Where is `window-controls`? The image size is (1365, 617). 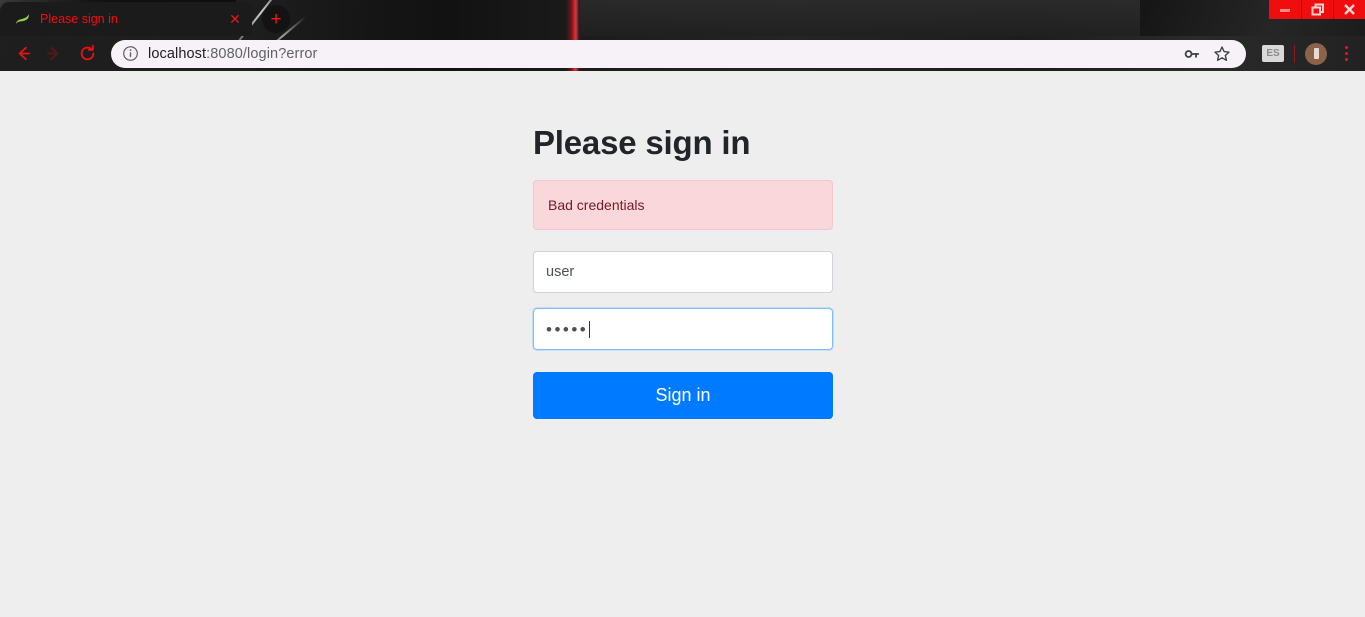
window-controls is located at coordinates (1317, 9).